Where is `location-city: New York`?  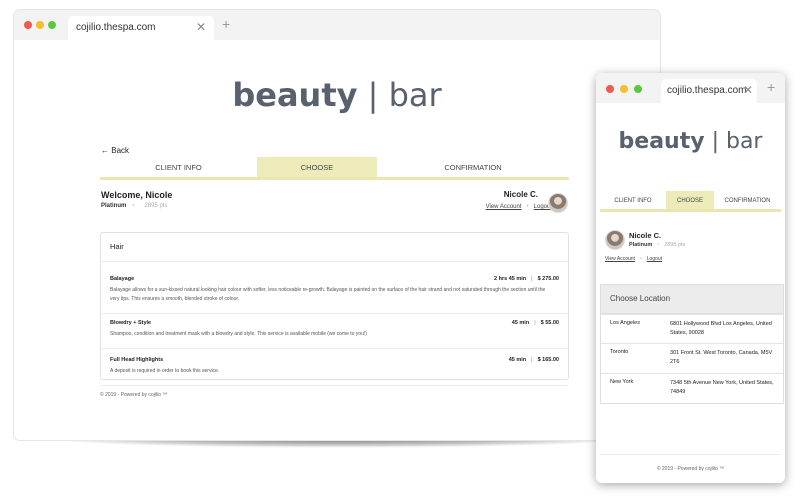 location-city: New York is located at coordinates (622, 382).